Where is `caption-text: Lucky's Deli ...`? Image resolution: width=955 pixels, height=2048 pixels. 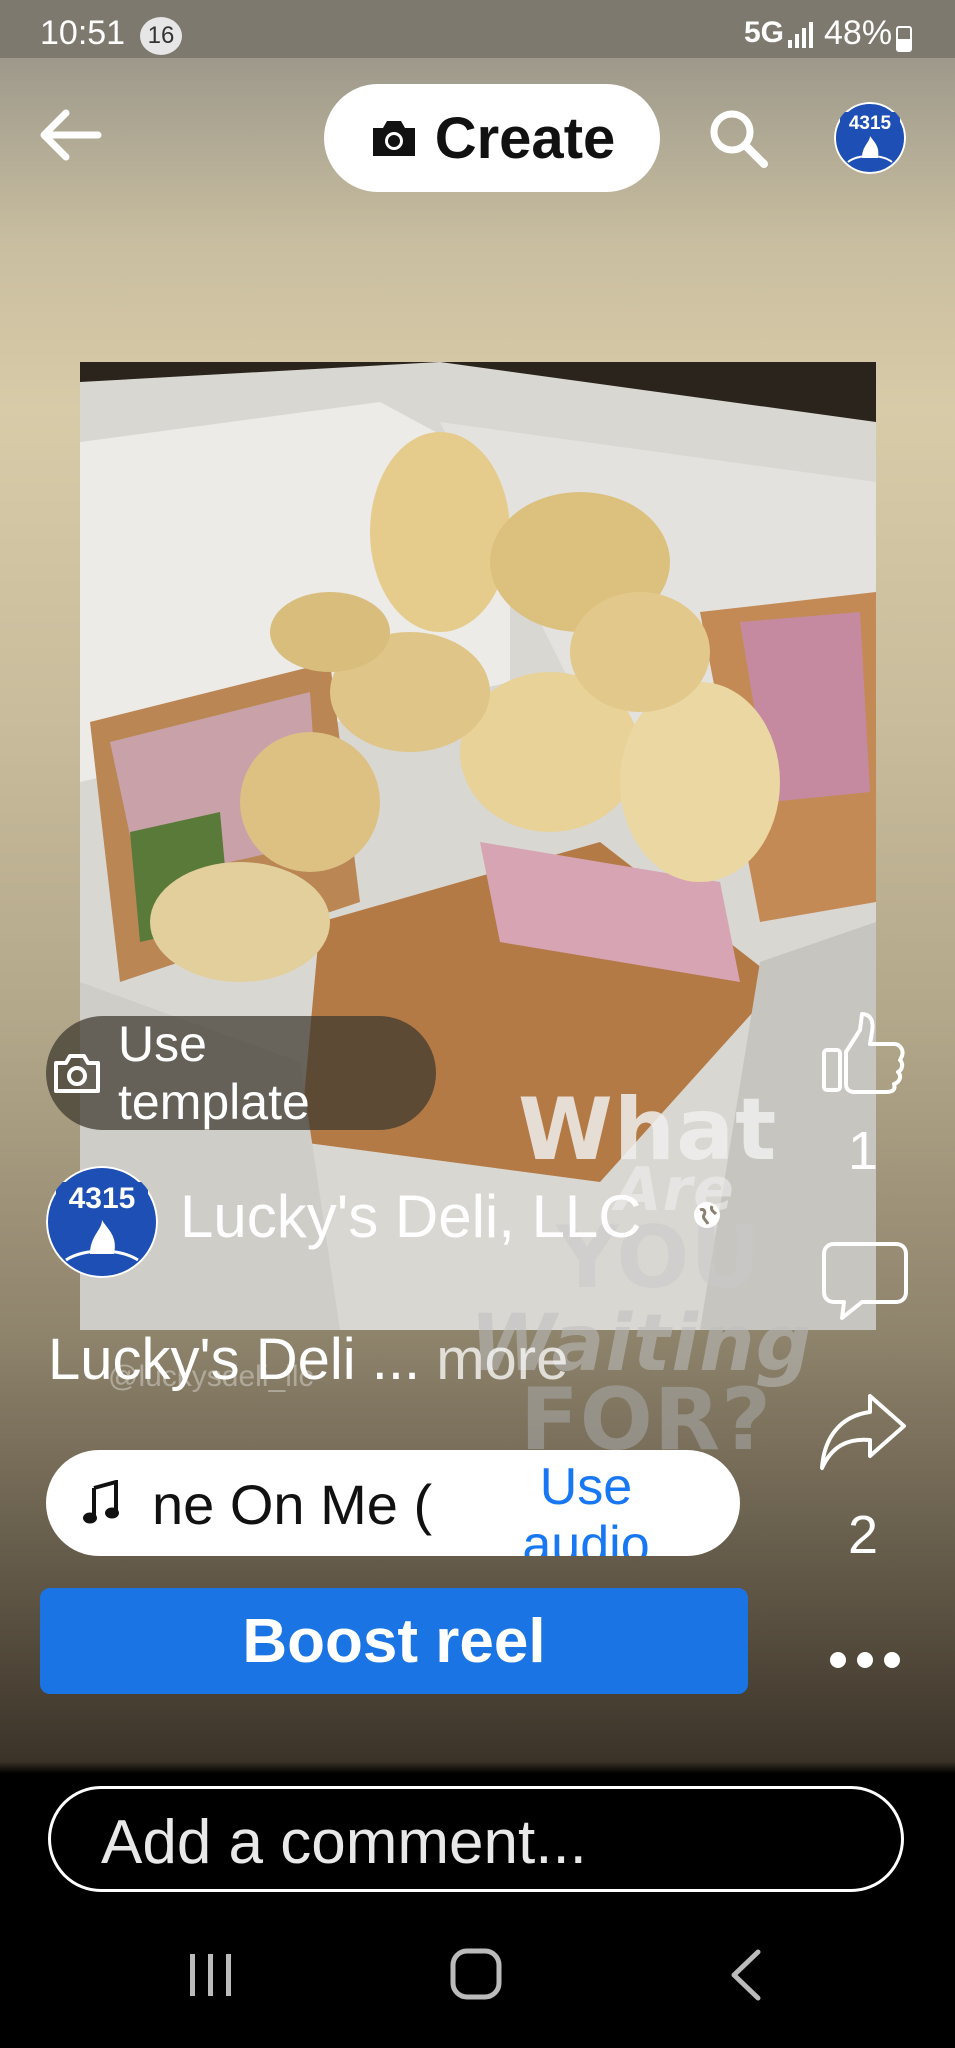
caption-text: Lucky's Deli ... is located at coordinates (234, 1359).